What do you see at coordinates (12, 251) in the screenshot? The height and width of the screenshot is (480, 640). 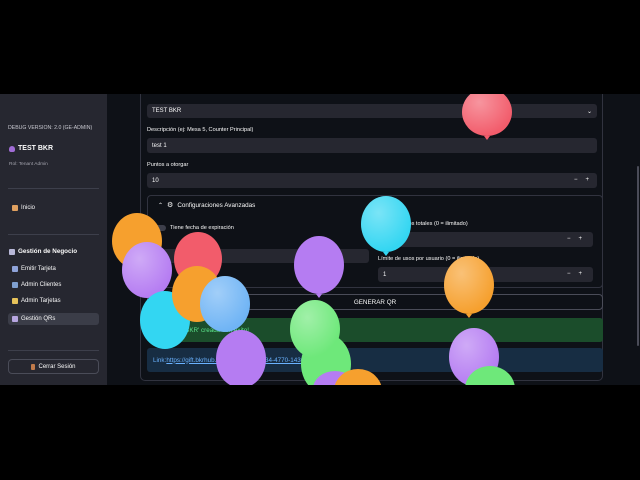 I see `chart-icon` at bounding box center [12, 251].